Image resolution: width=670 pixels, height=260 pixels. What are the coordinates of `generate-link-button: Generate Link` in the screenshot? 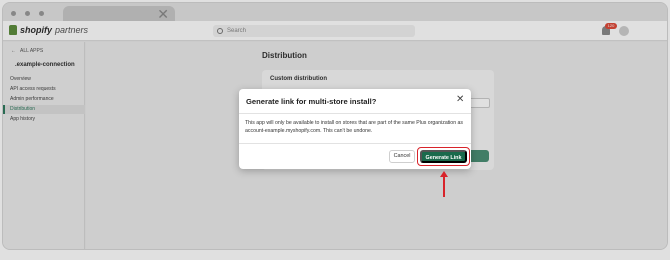 It's located at (443, 156).